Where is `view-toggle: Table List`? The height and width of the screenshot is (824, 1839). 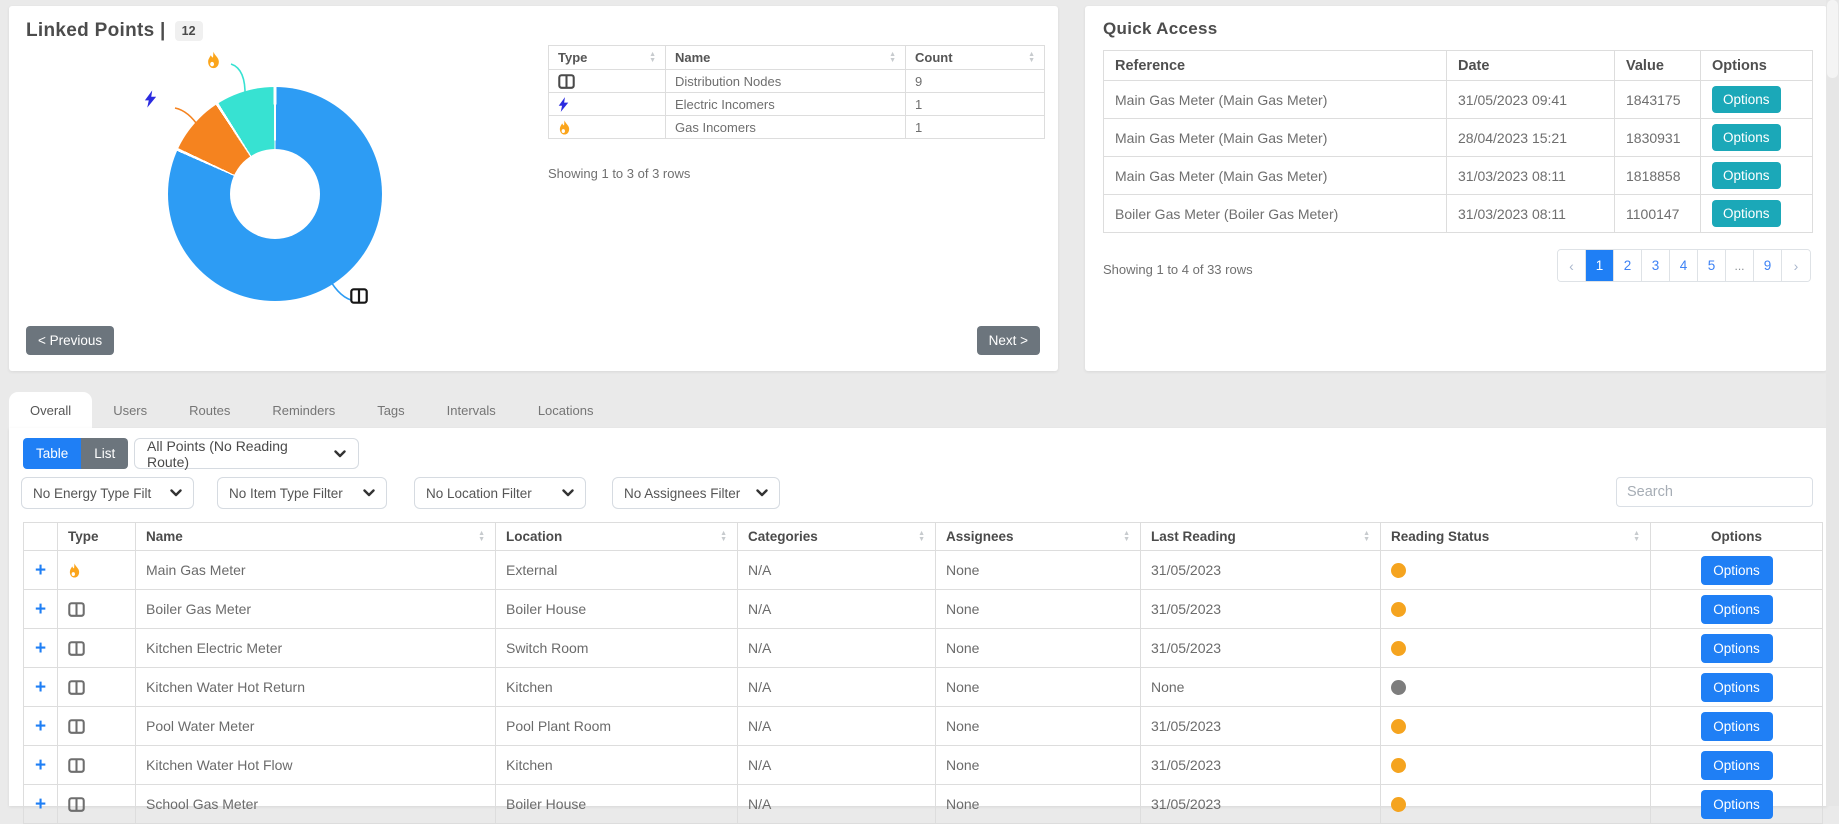
view-toggle: Table List is located at coordinates (76, 453).